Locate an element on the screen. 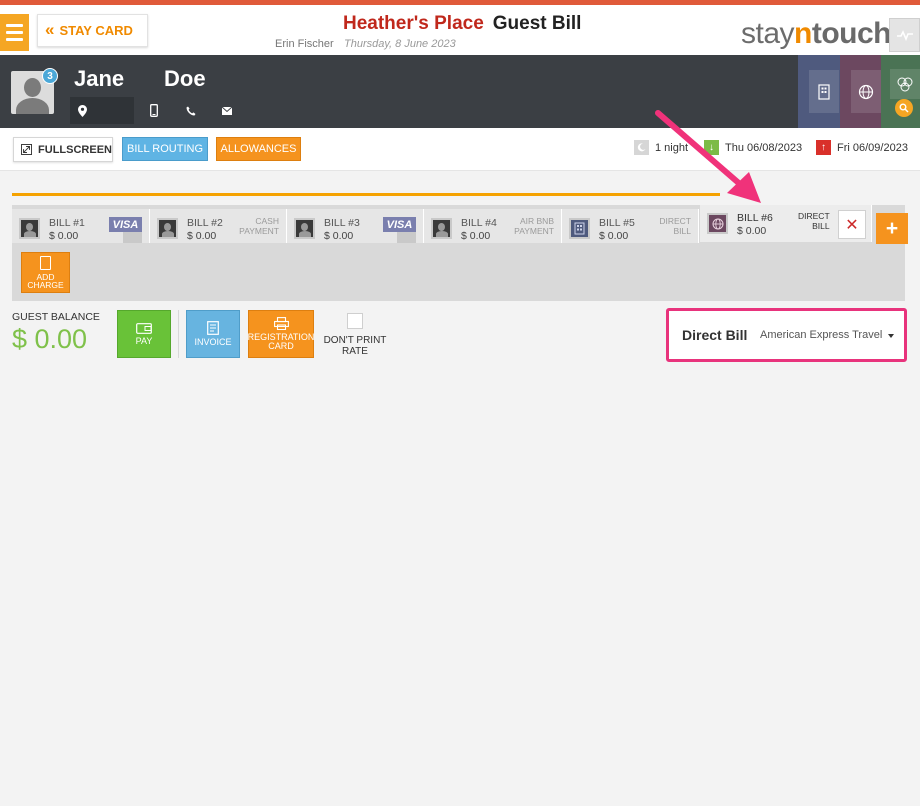 This screenshot has height=806, width=920. add-bill-button: + is located at coordinates (892, 228).